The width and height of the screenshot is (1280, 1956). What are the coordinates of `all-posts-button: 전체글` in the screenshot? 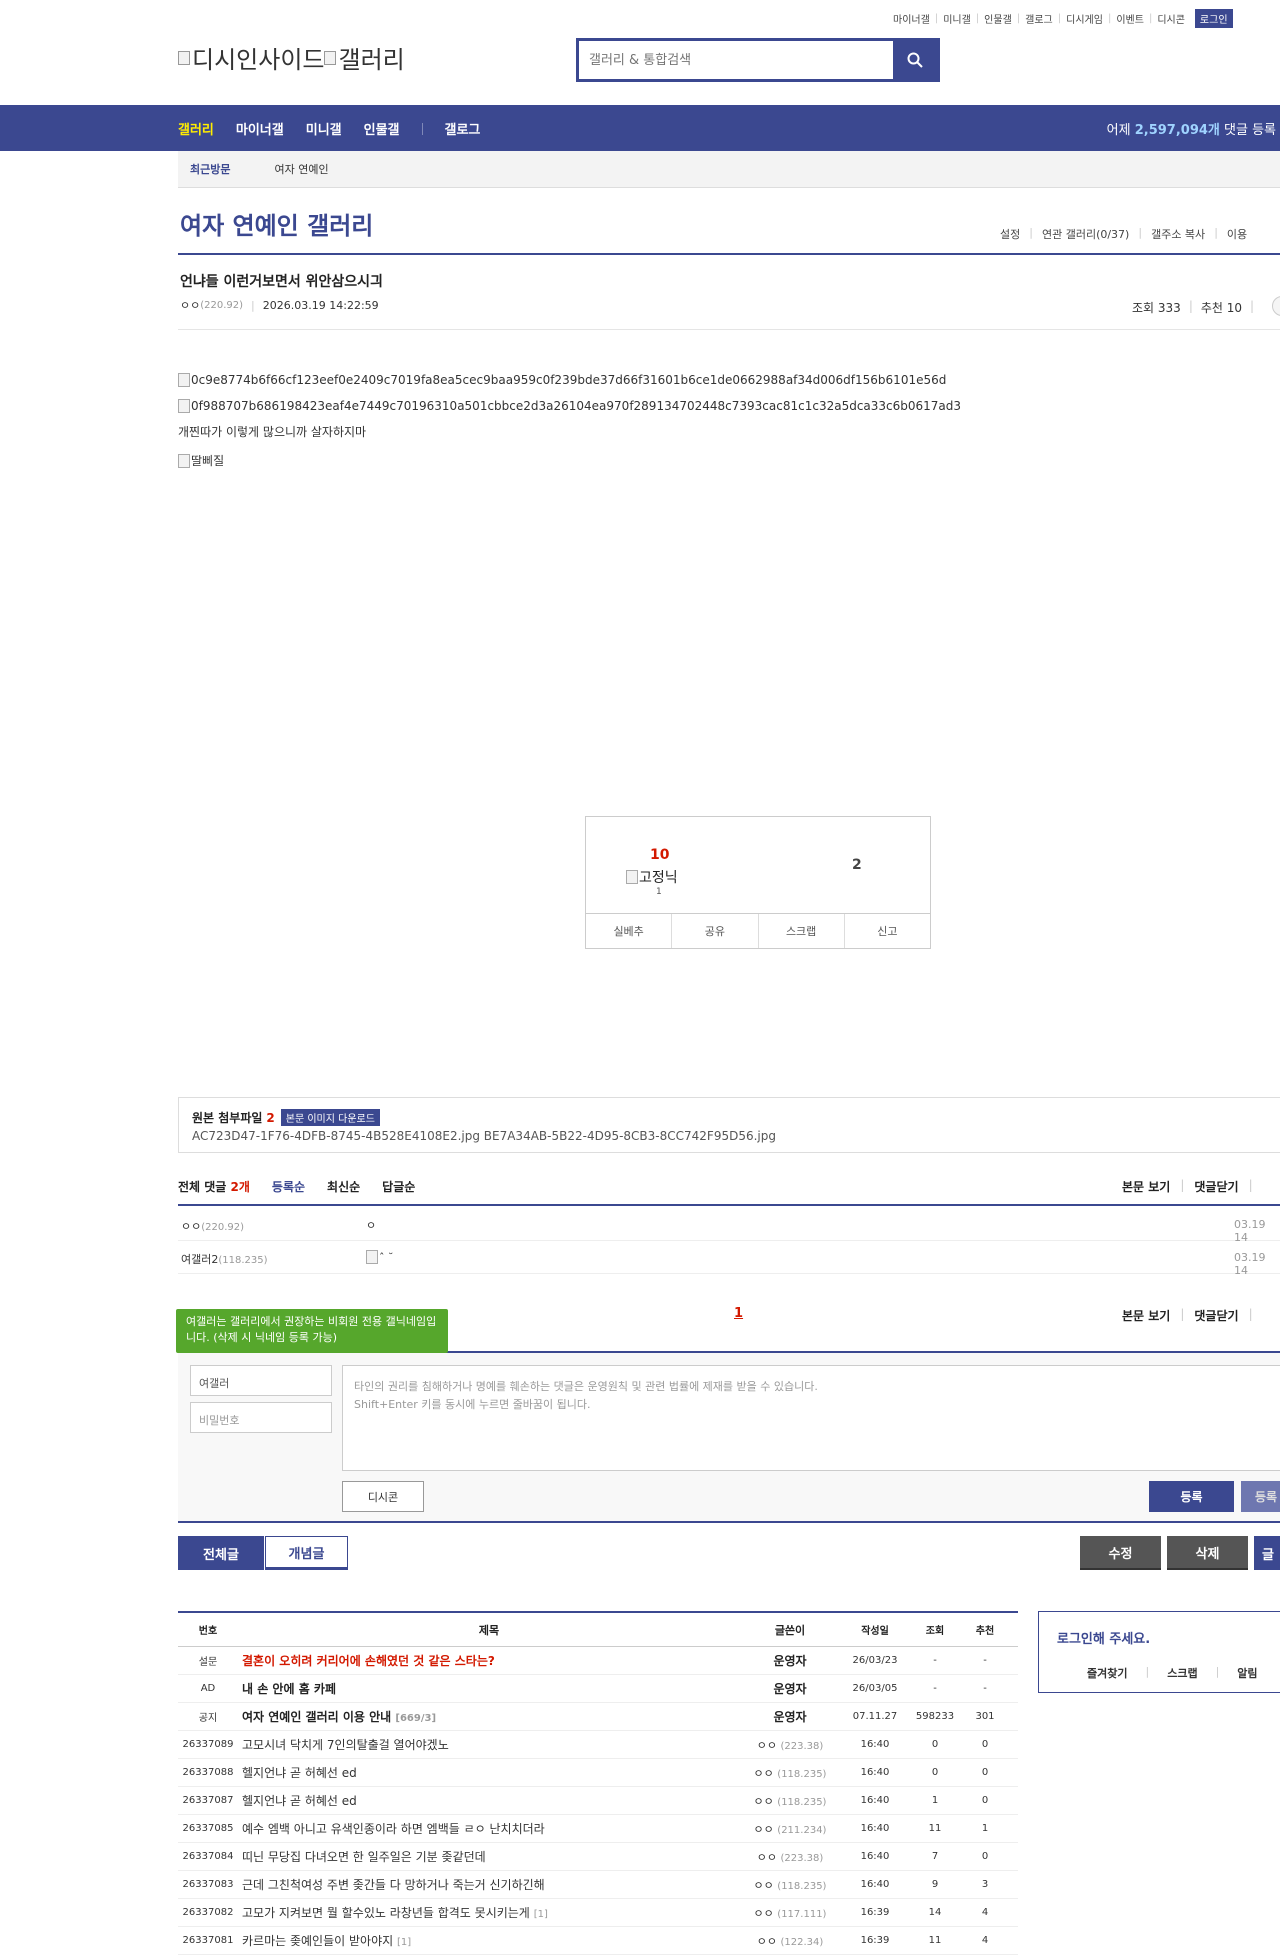 It's located at (221, 1553).